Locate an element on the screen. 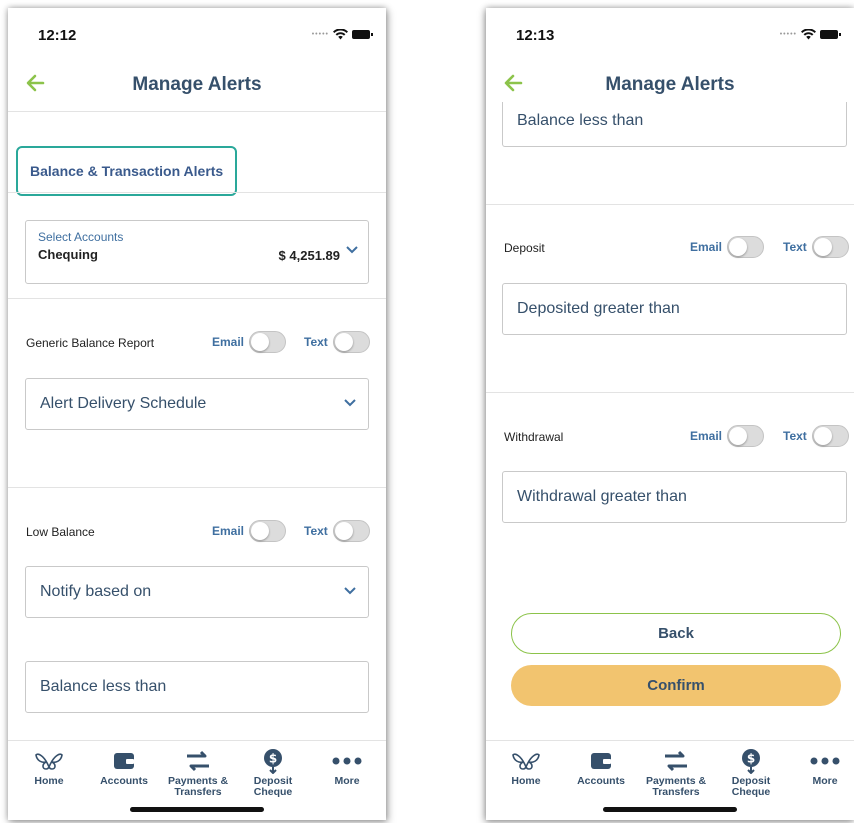 The height and width of the screenshot is (823, 854). alert-label: Withdrawal is located at coordinates (534, 437).